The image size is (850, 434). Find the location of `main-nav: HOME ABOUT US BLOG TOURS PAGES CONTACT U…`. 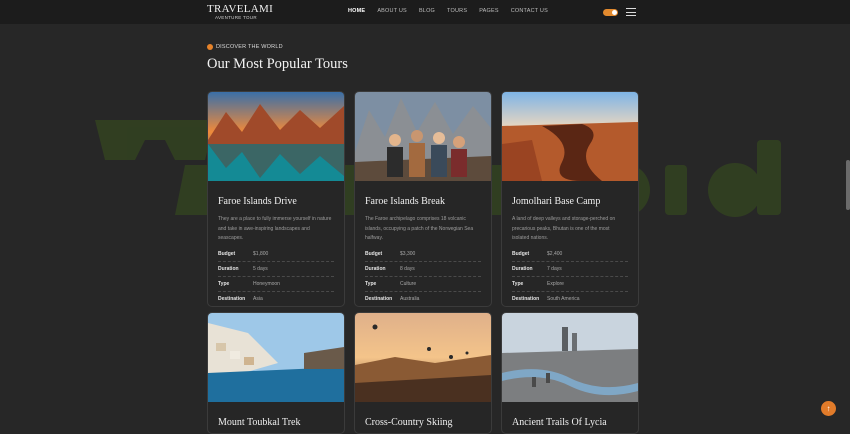

main-nav: HOME ABOUT US BLOG TOURS PAGES CONTACT U… is located at coordinates (448, 11).